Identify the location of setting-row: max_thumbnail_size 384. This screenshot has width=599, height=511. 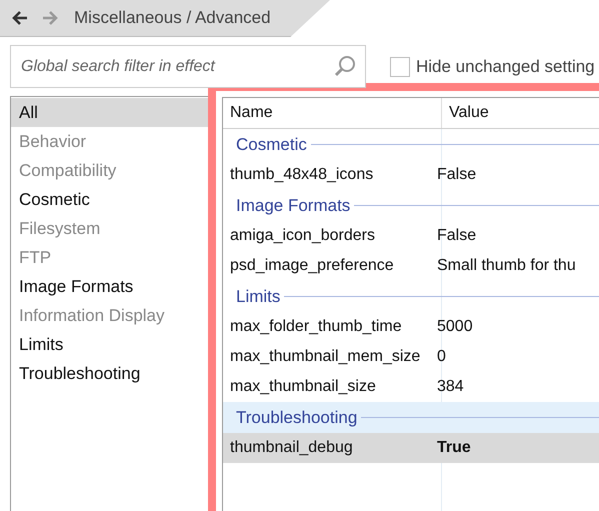
(411, 387).